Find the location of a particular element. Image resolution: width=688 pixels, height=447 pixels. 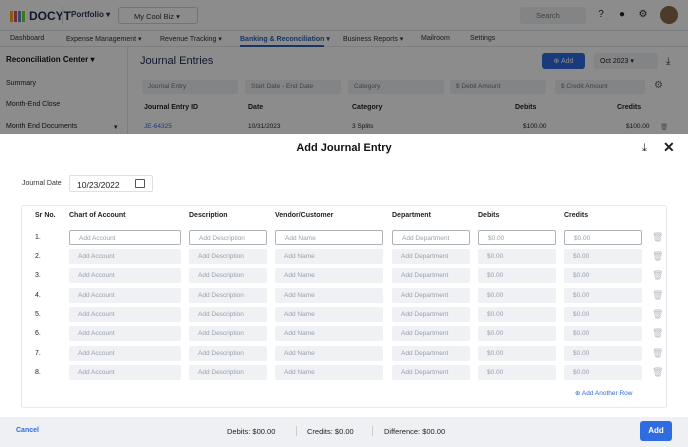

modal-title: Add Journal Entry is located at coordinates (344, 148).